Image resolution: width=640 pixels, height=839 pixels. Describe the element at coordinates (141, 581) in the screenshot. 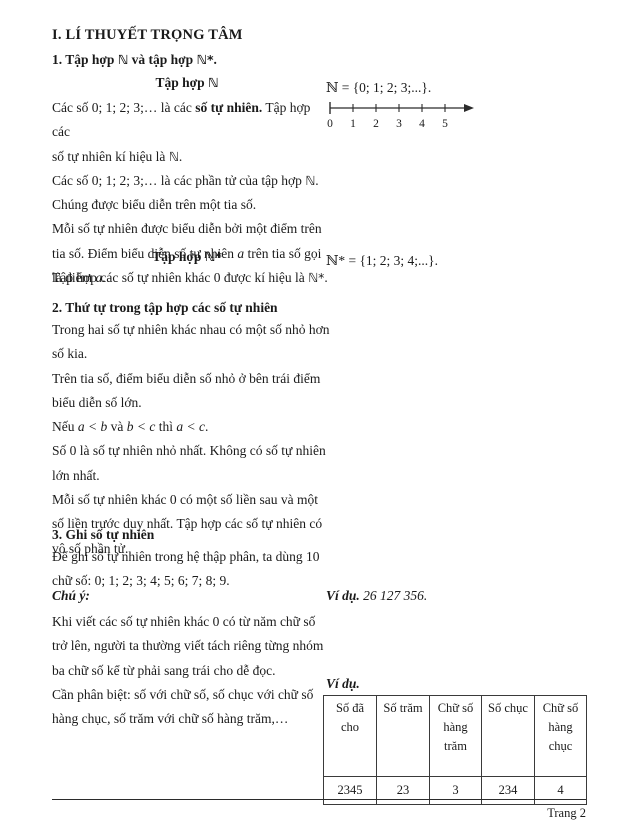

I see `line-2: chữ số: 0; 1; 2; 3; 4; 5; 6; 7; 8; 9.` at that location.